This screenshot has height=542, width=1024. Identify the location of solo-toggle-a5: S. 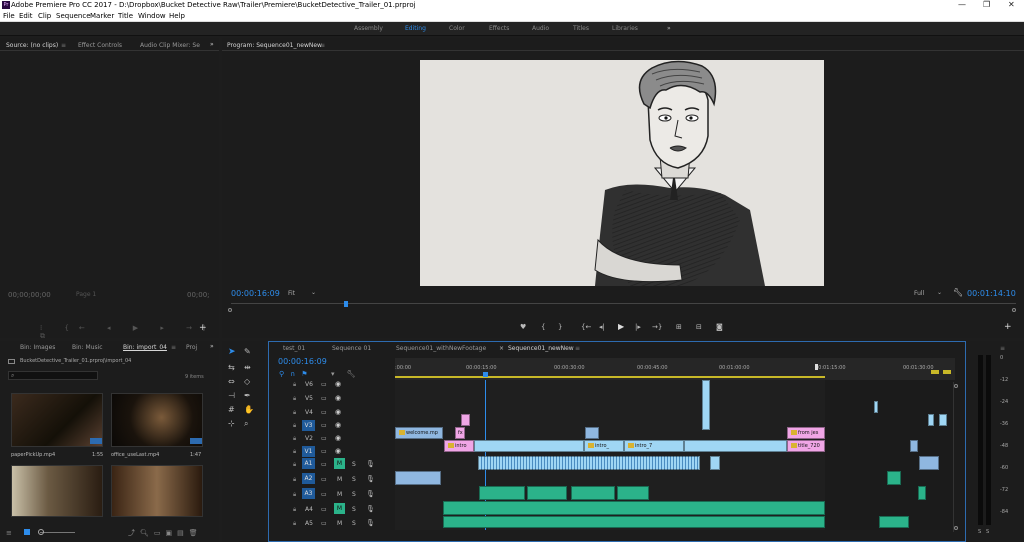
(354, 523).